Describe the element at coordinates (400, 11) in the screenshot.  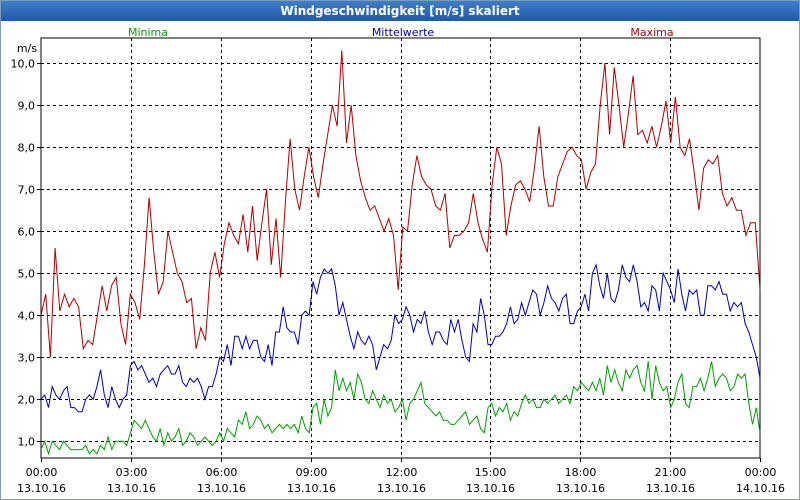
I see `window-title: Windgeschwindigkeit [m/s] skaliert` at that location.